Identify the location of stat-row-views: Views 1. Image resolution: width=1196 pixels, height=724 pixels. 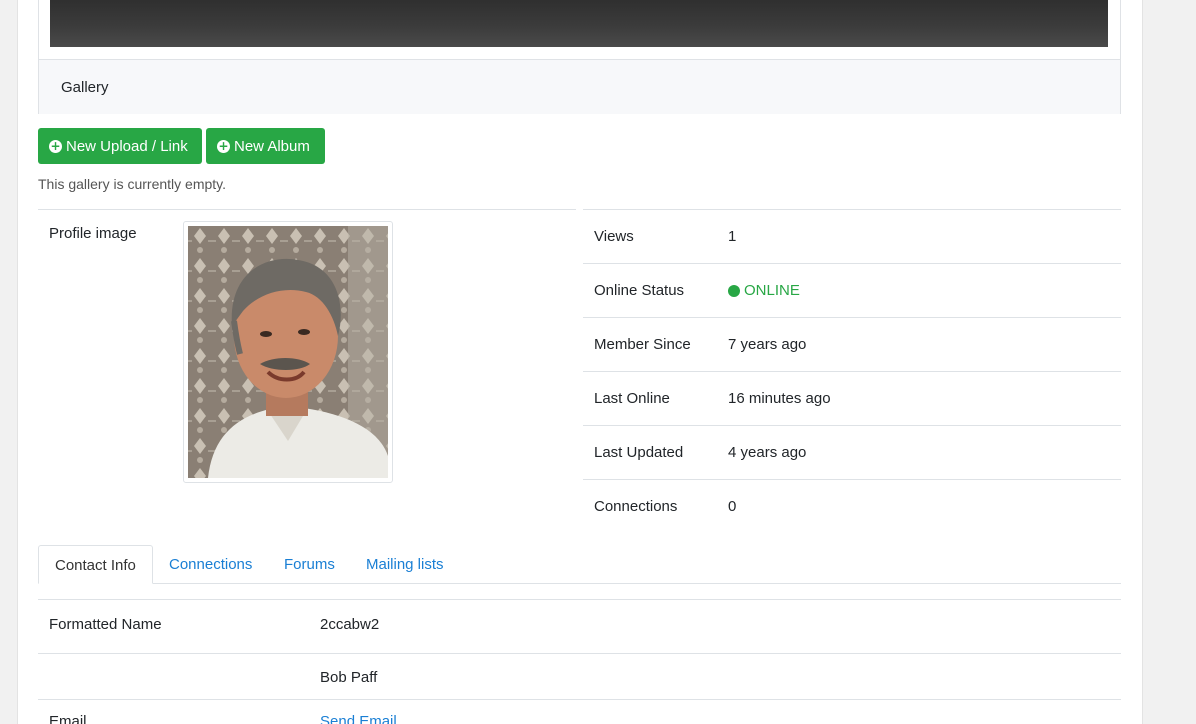
(852, 236).